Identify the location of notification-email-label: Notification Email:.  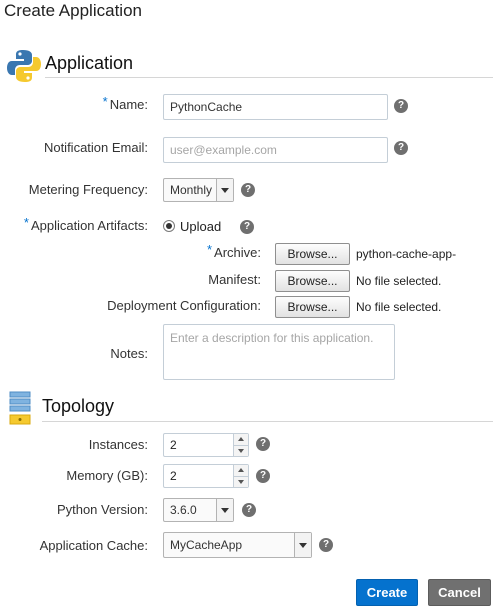
(95, 147).